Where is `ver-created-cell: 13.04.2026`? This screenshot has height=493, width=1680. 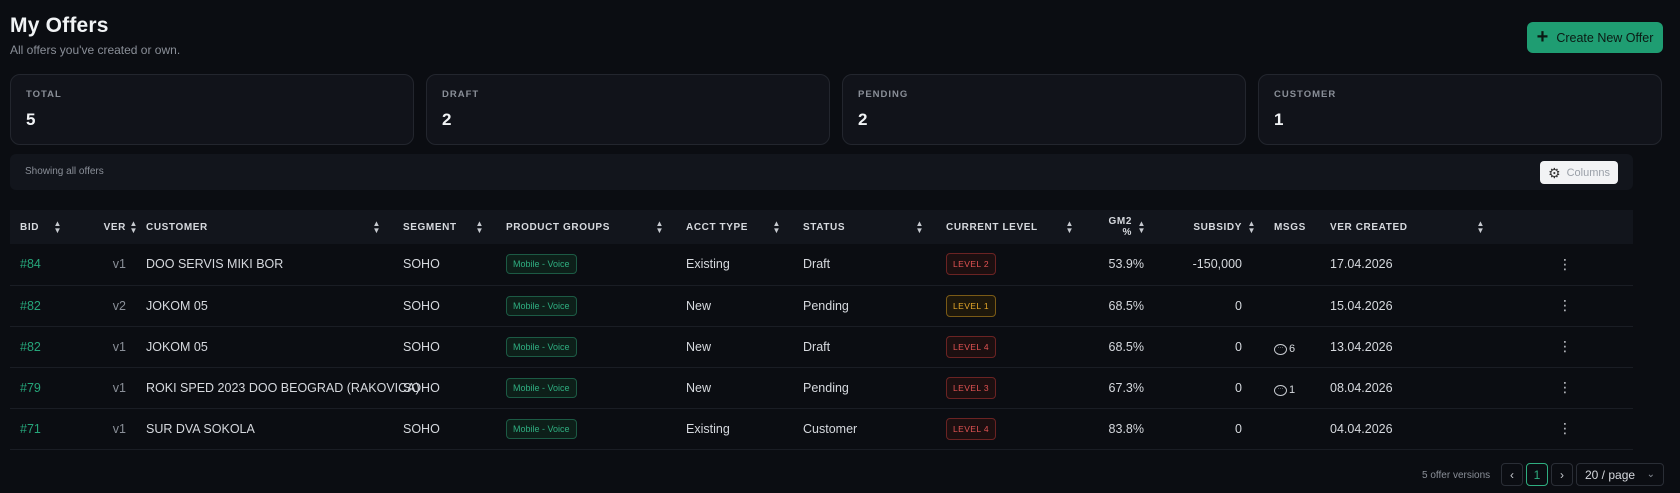 ver-created-cell: 13.04.2026 is located at coordinates (1361, 346).